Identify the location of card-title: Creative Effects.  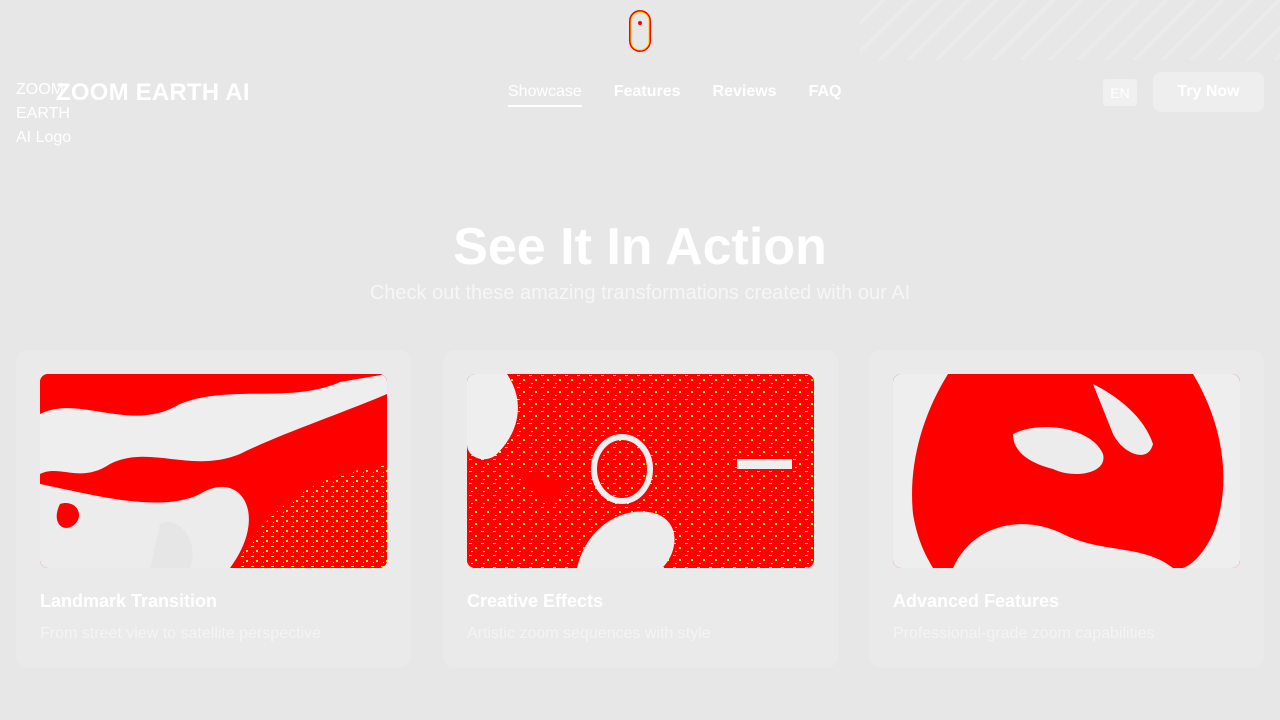
(535, 601).